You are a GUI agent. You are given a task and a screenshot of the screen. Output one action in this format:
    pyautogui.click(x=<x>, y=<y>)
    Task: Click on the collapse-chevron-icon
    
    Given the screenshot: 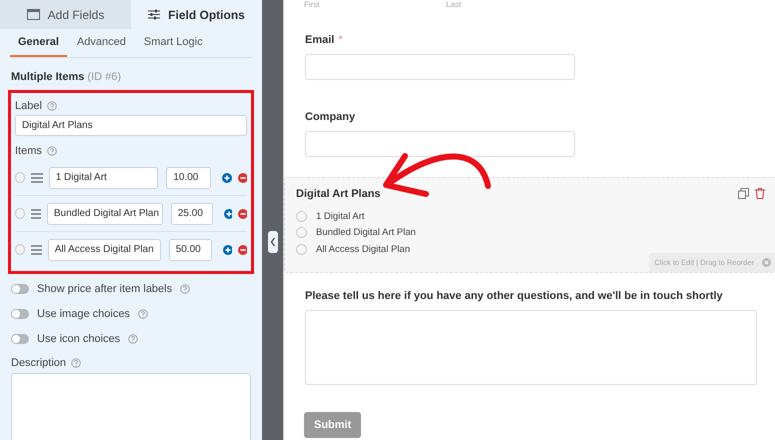 What is the action you would take?
    pyautogui.click(x=273, y=242)
    